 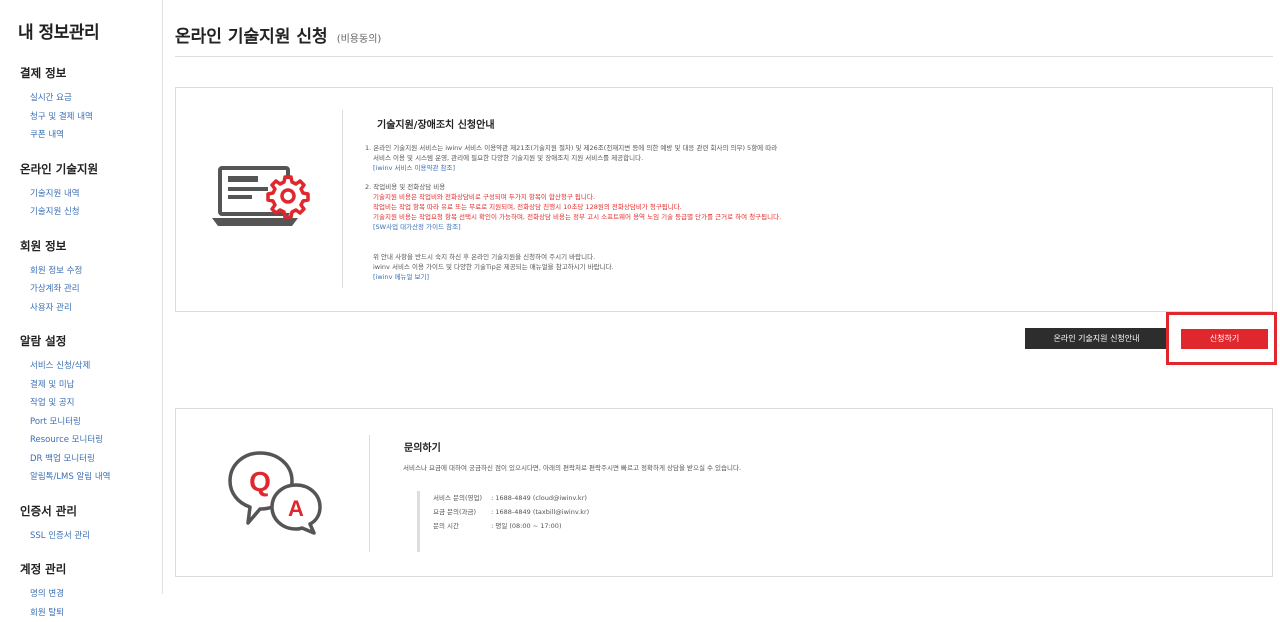 What do you see at coordinates (260, 481) in the screenshot?
I see `qa-icon-q-letter: Q` at bounding box center [260, 481].